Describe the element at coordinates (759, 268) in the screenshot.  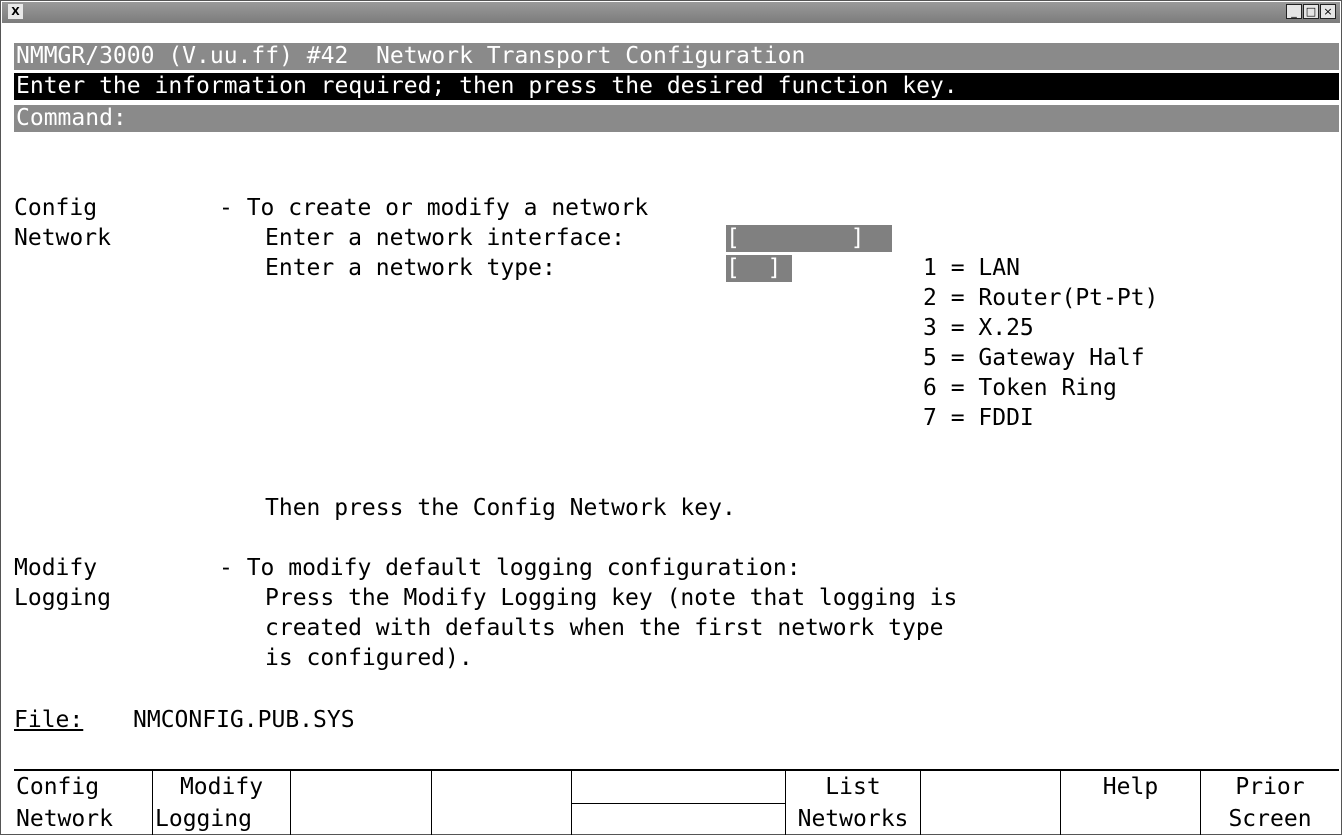
I see `network-type-input: [ ]` at that location.